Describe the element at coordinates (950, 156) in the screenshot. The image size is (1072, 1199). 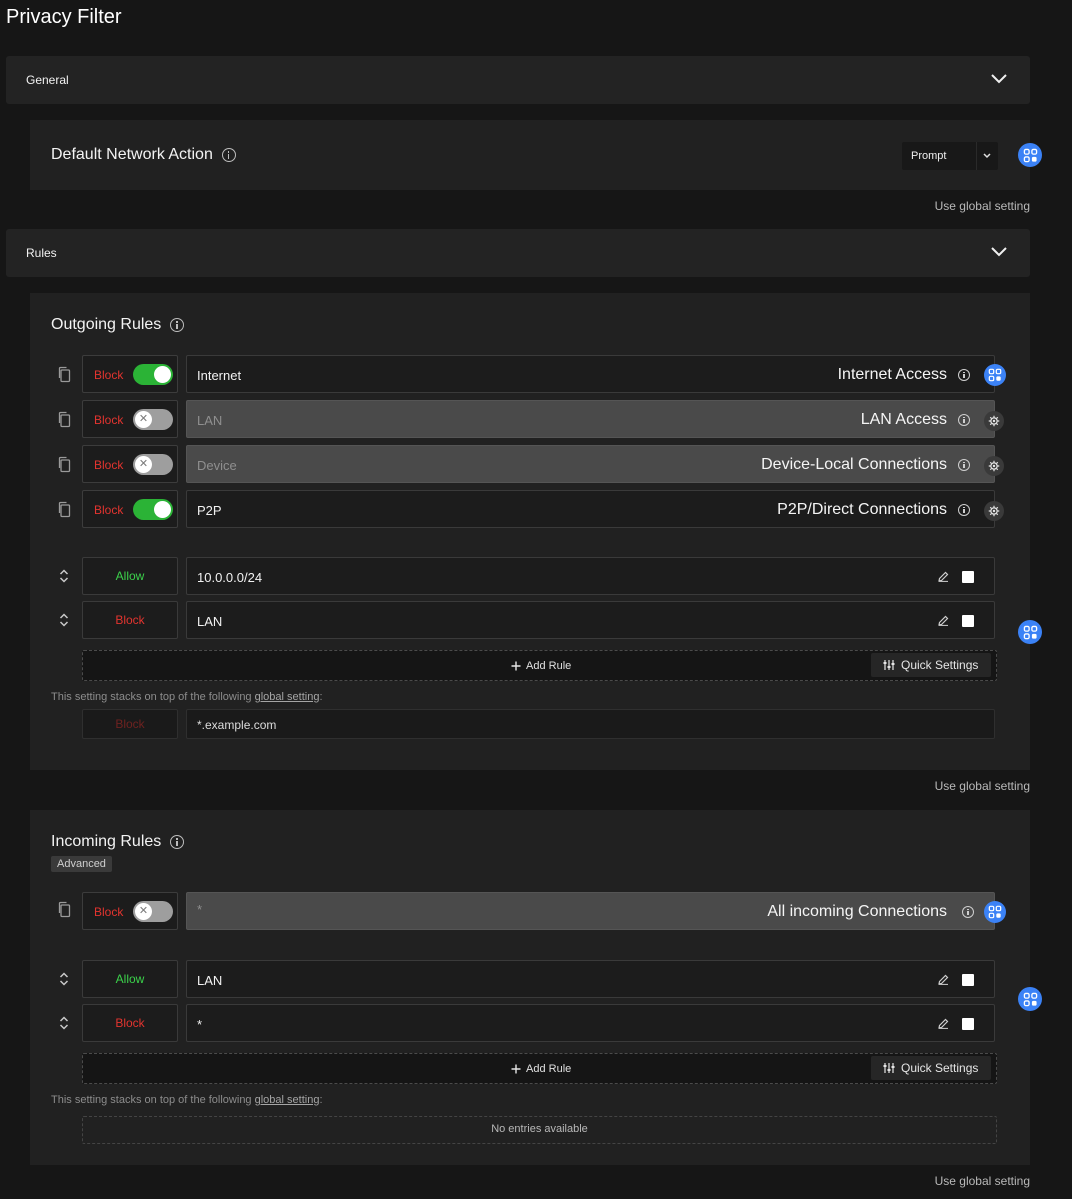
I see `default-action-select: Prompt` at that location.